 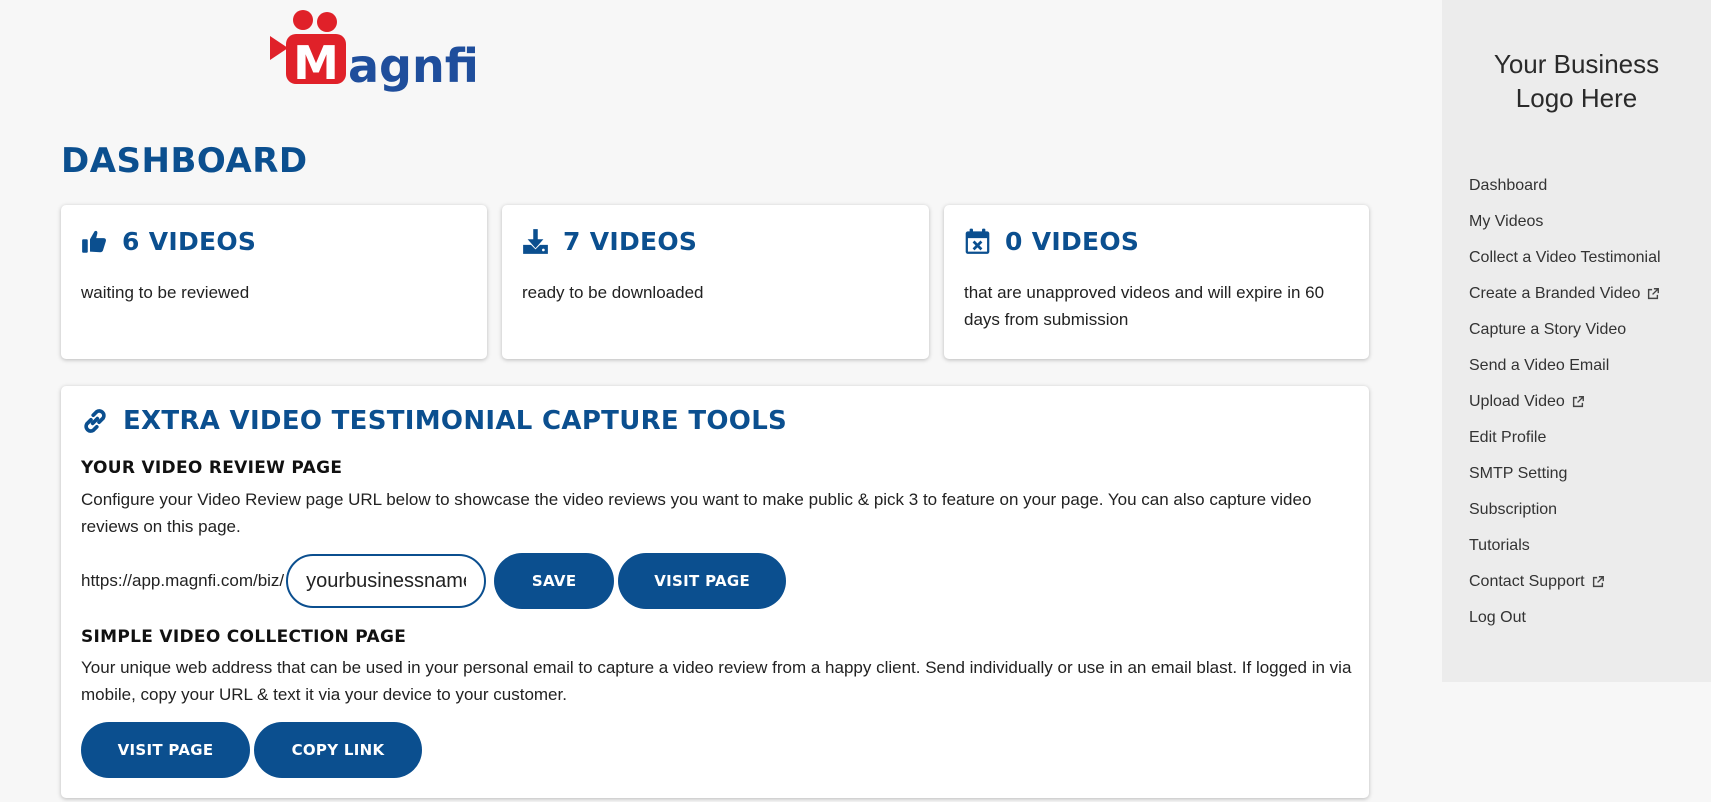 What do you see at coordinates (1497, 617) in the screenshot?
I see `sidebar-item-label: Log Out` at bounding box center [1497, 617].